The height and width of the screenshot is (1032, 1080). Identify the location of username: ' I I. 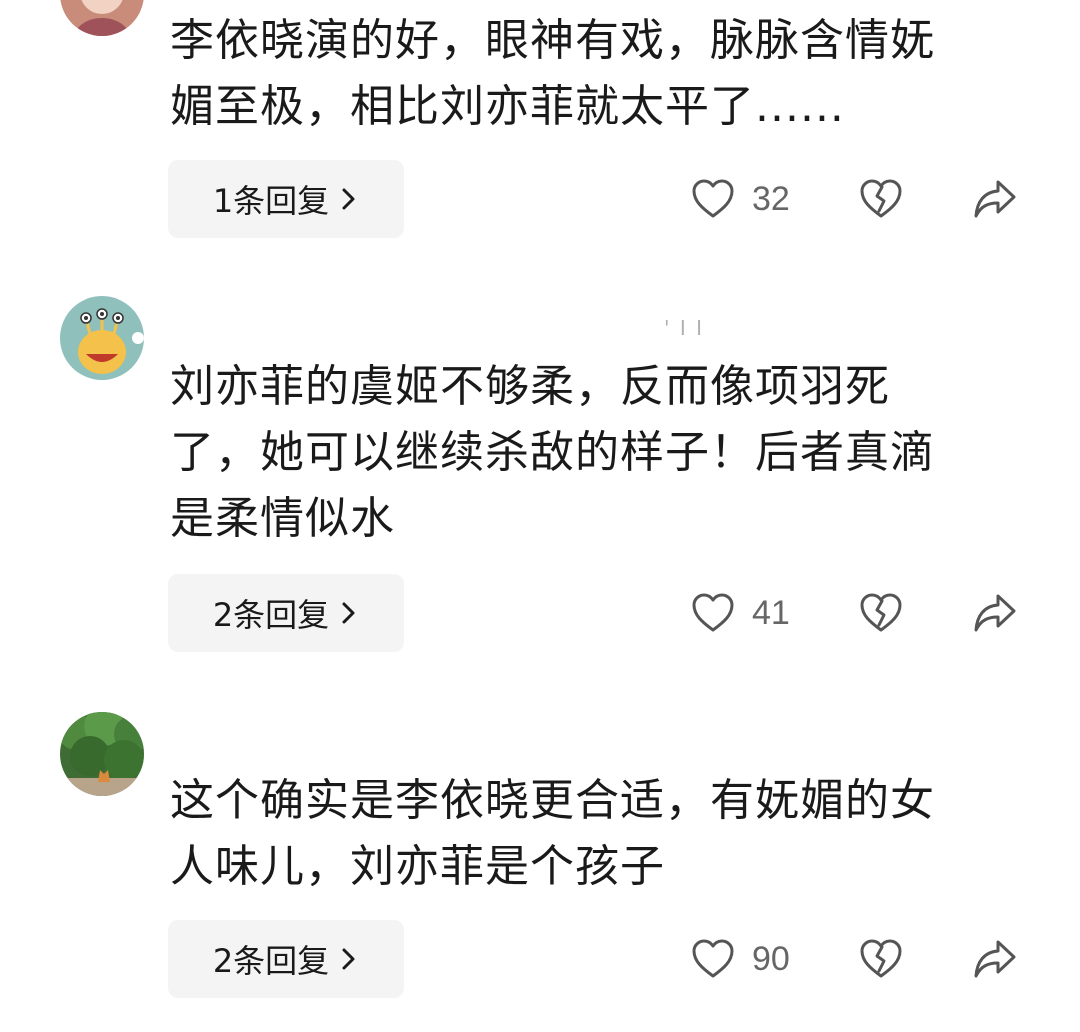
(684, 328).